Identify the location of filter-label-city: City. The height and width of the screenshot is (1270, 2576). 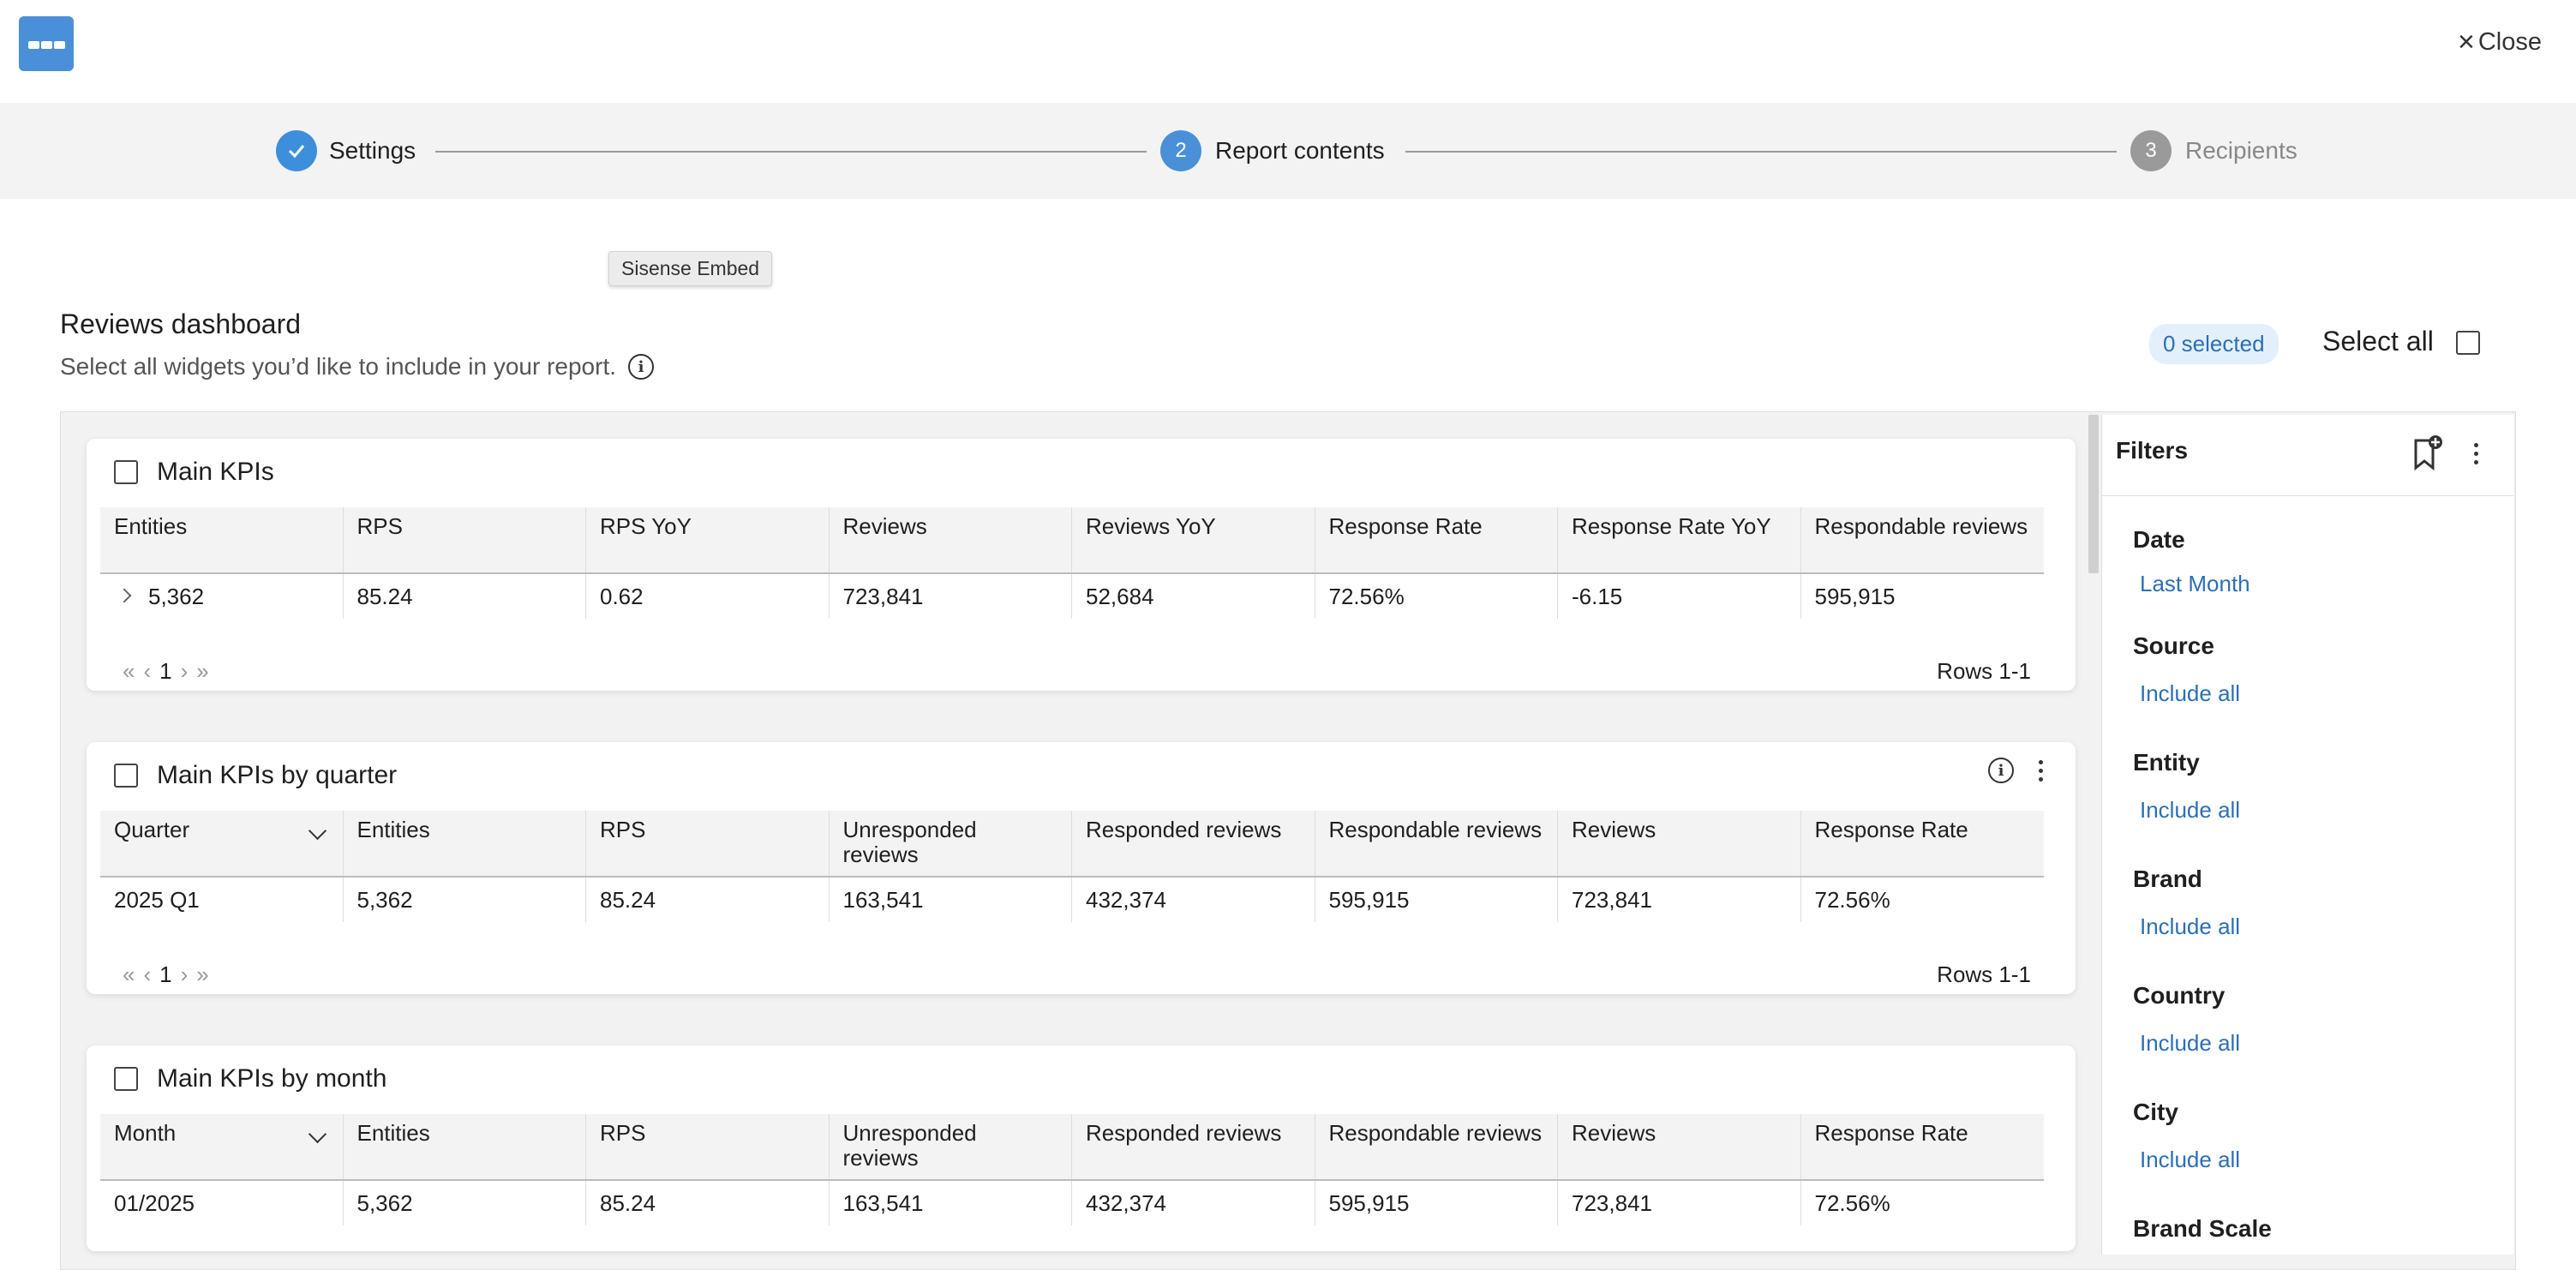
(2155, 1112).